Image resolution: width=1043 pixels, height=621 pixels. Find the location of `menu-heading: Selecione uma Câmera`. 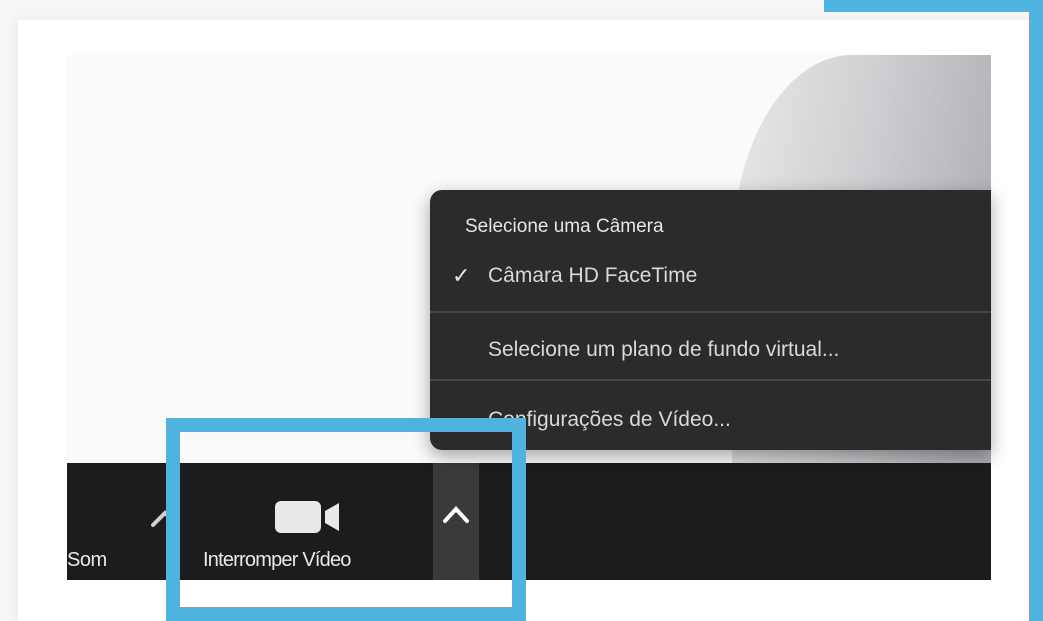

menu-heading: Selecione uma Câmera is located at coordinates (564, 226).